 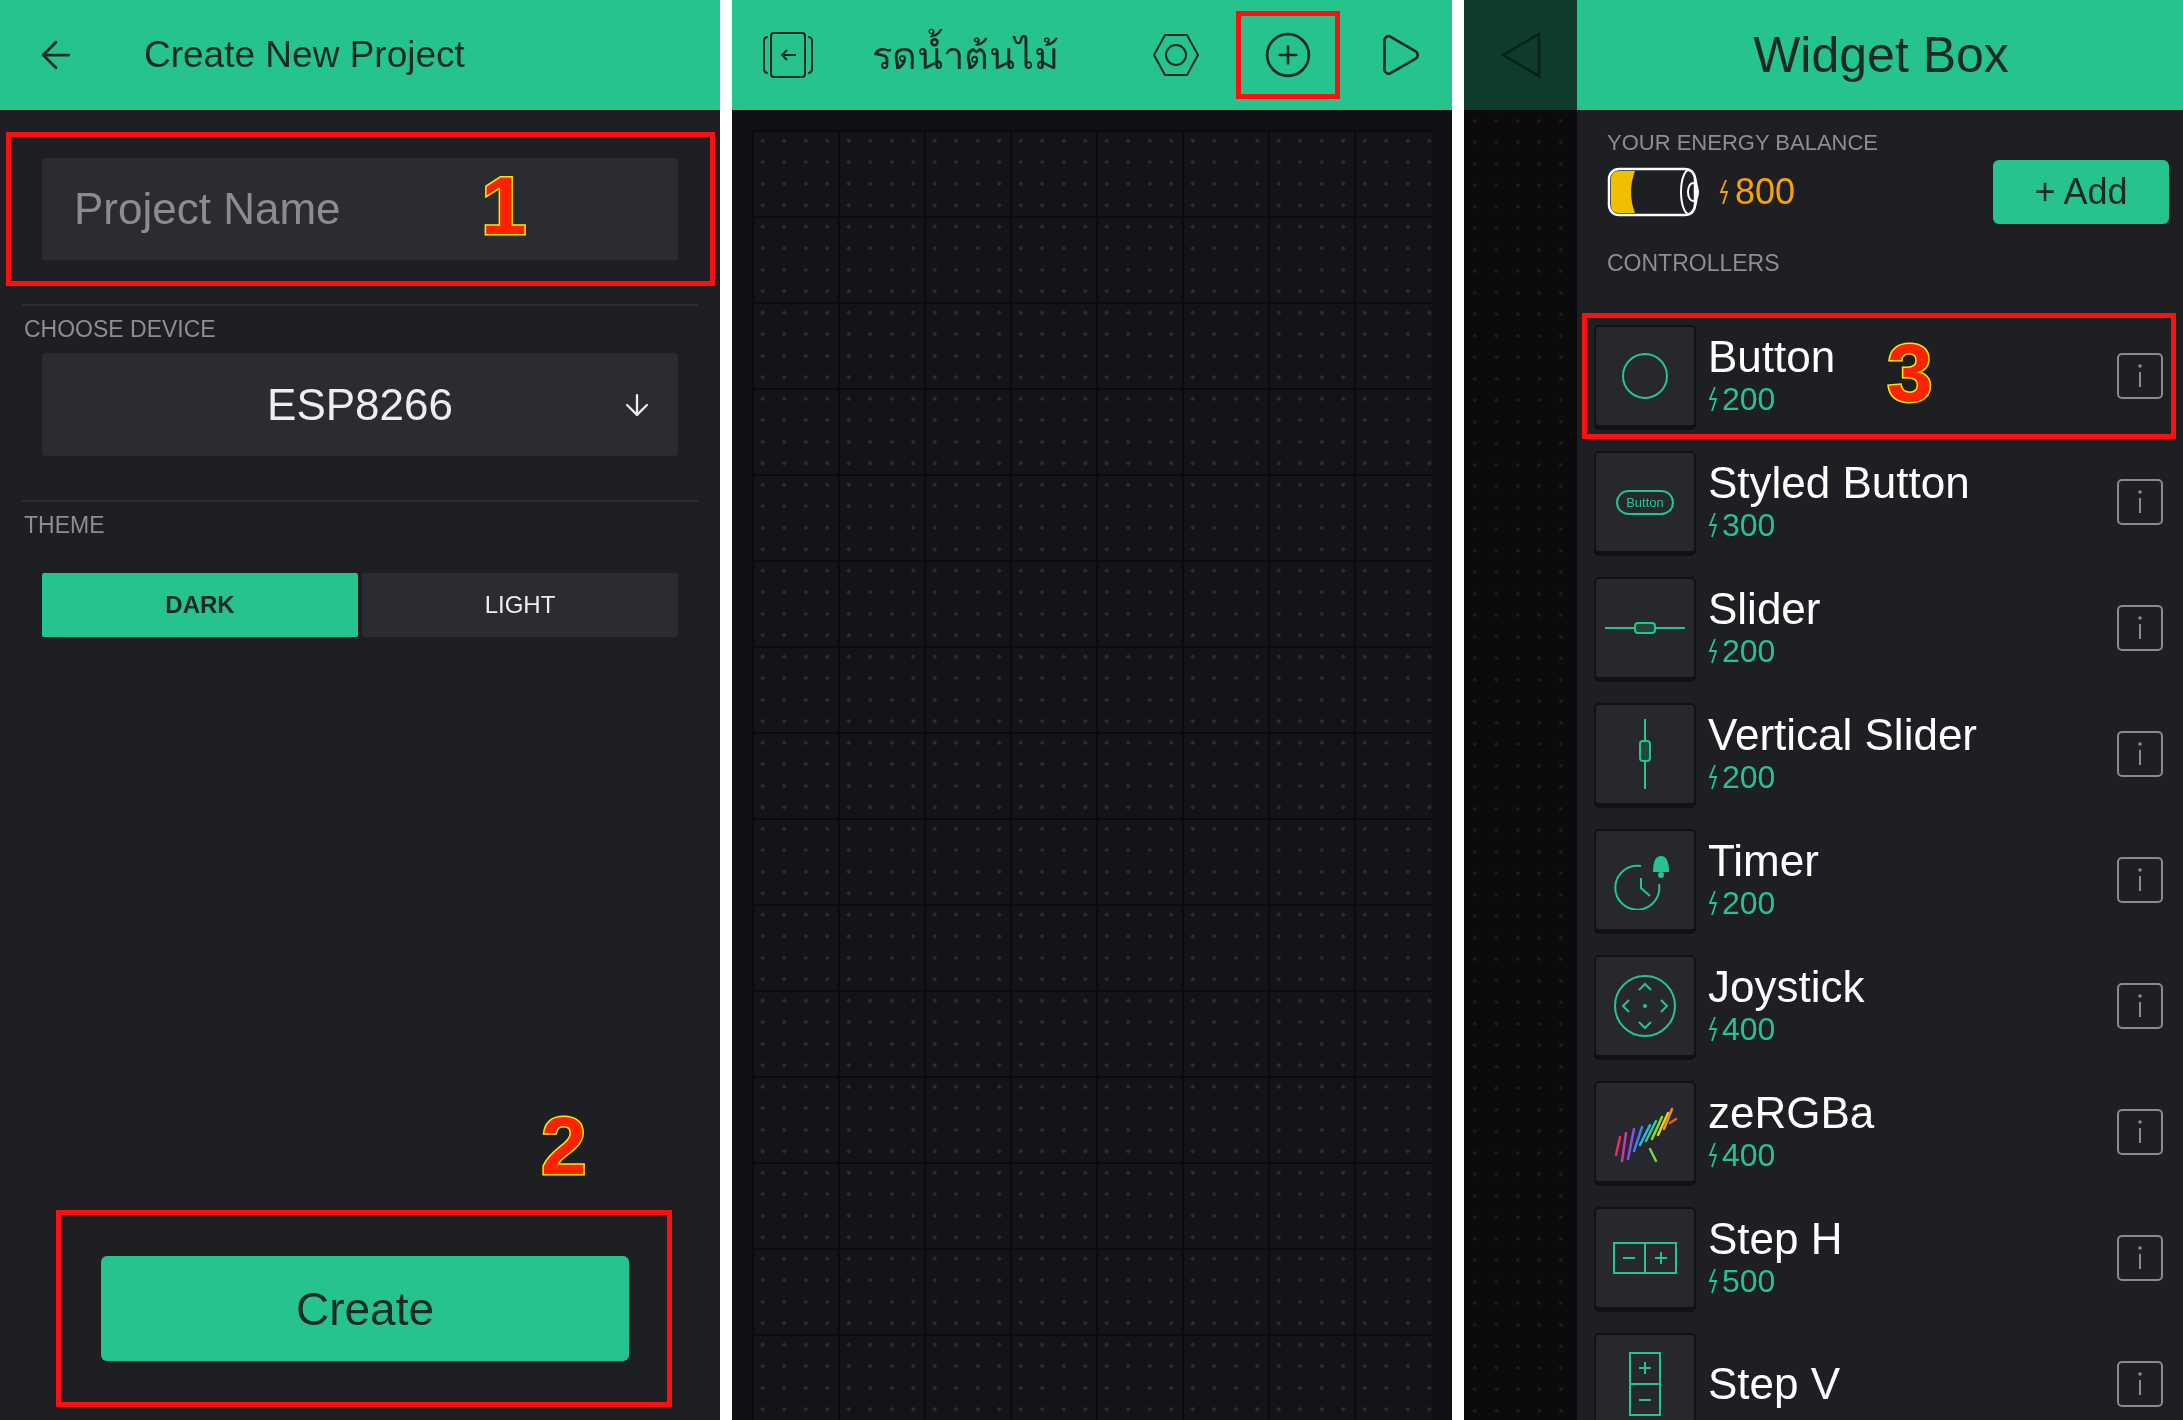 I want to click on widget-name: Vertical Slider, so click(x=1842, y=735).